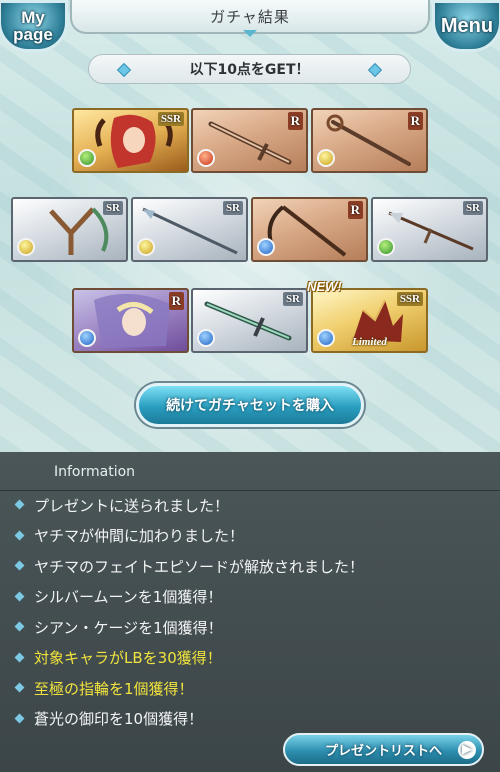 Image resolution: width=500 pixels, height=772 pixels. I want to click on list-item-text: シアン・ケージを1個獲得！, so click(128, 627).